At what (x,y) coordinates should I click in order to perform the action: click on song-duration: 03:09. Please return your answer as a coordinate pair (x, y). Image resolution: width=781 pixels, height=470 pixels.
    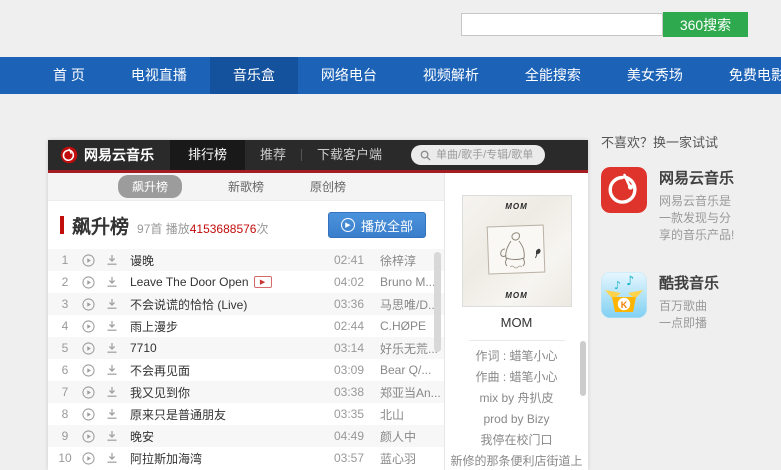
    Looking at the image, I should click on (349, 370).